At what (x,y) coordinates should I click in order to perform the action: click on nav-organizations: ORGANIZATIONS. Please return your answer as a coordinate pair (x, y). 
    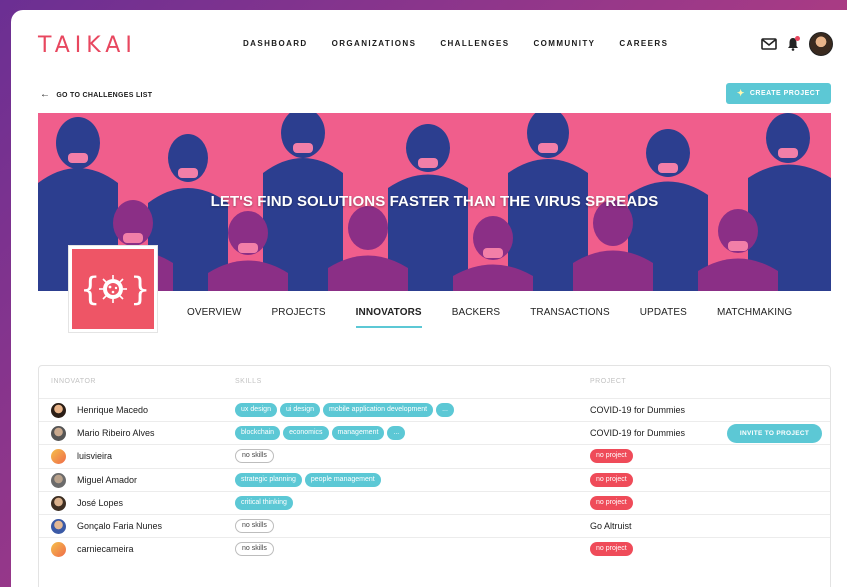
    Looking at the image, I should click on (374, 43).